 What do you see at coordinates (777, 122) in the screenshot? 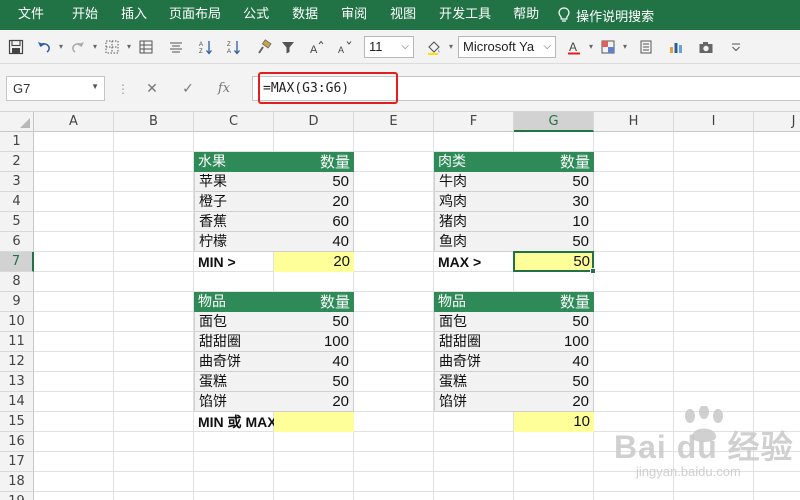
I see `column-header-j: J` at bounding box center [777, 122].